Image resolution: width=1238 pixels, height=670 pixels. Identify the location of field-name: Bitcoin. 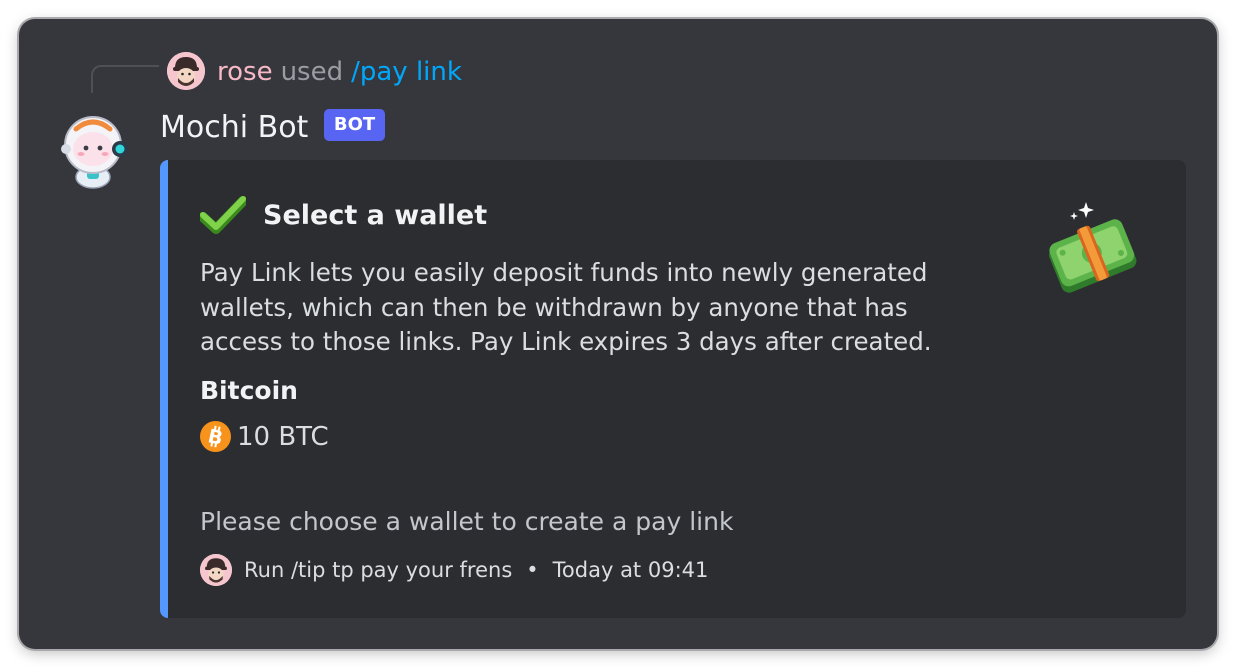
(249, 390).